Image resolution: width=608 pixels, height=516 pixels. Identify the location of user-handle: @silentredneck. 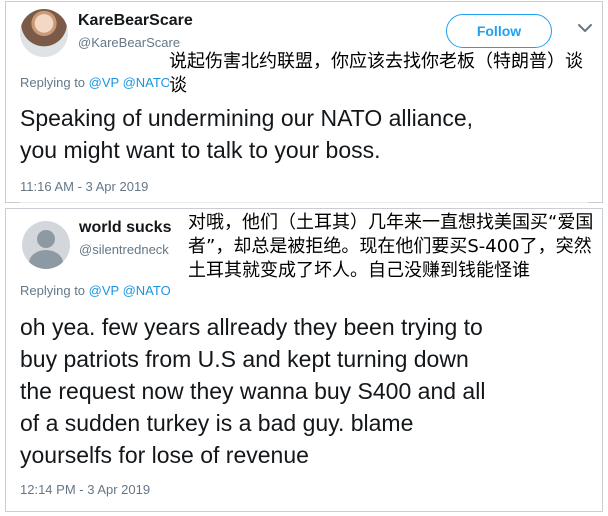
(124, 249).